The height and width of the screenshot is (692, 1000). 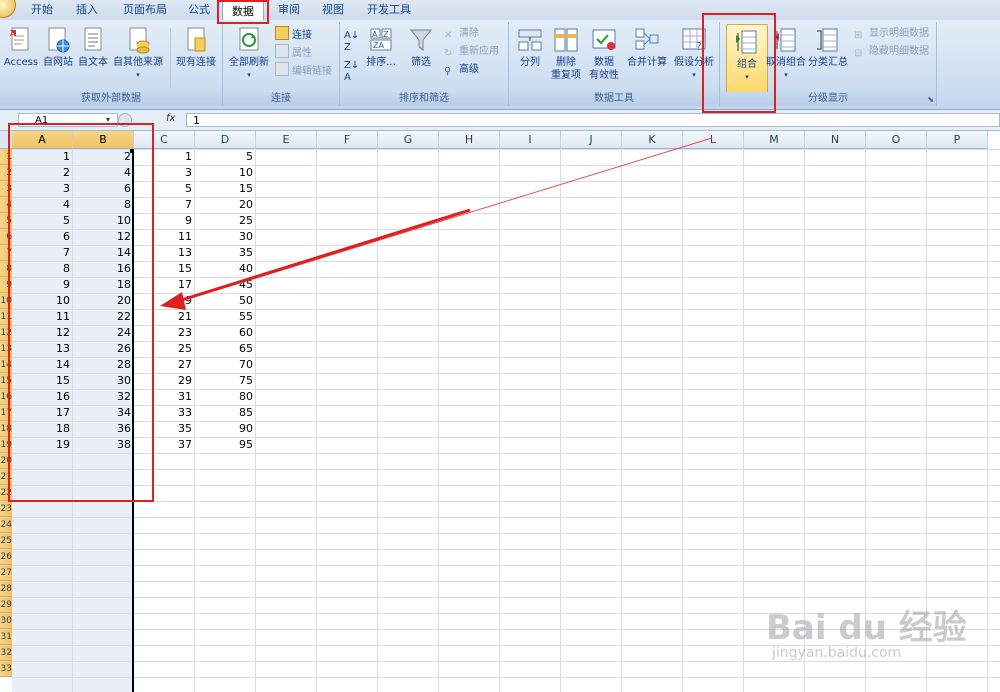 What do you see at coordinates (322, 256) in the screenshot?
I see `arrow-shaft` at bounding box center [322, 256].